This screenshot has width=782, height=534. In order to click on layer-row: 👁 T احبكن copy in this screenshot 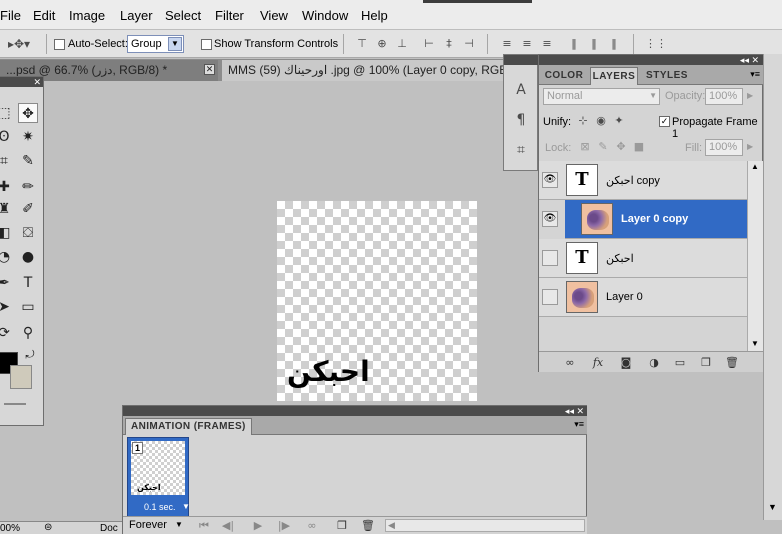, I will do `click(643, 180)`.